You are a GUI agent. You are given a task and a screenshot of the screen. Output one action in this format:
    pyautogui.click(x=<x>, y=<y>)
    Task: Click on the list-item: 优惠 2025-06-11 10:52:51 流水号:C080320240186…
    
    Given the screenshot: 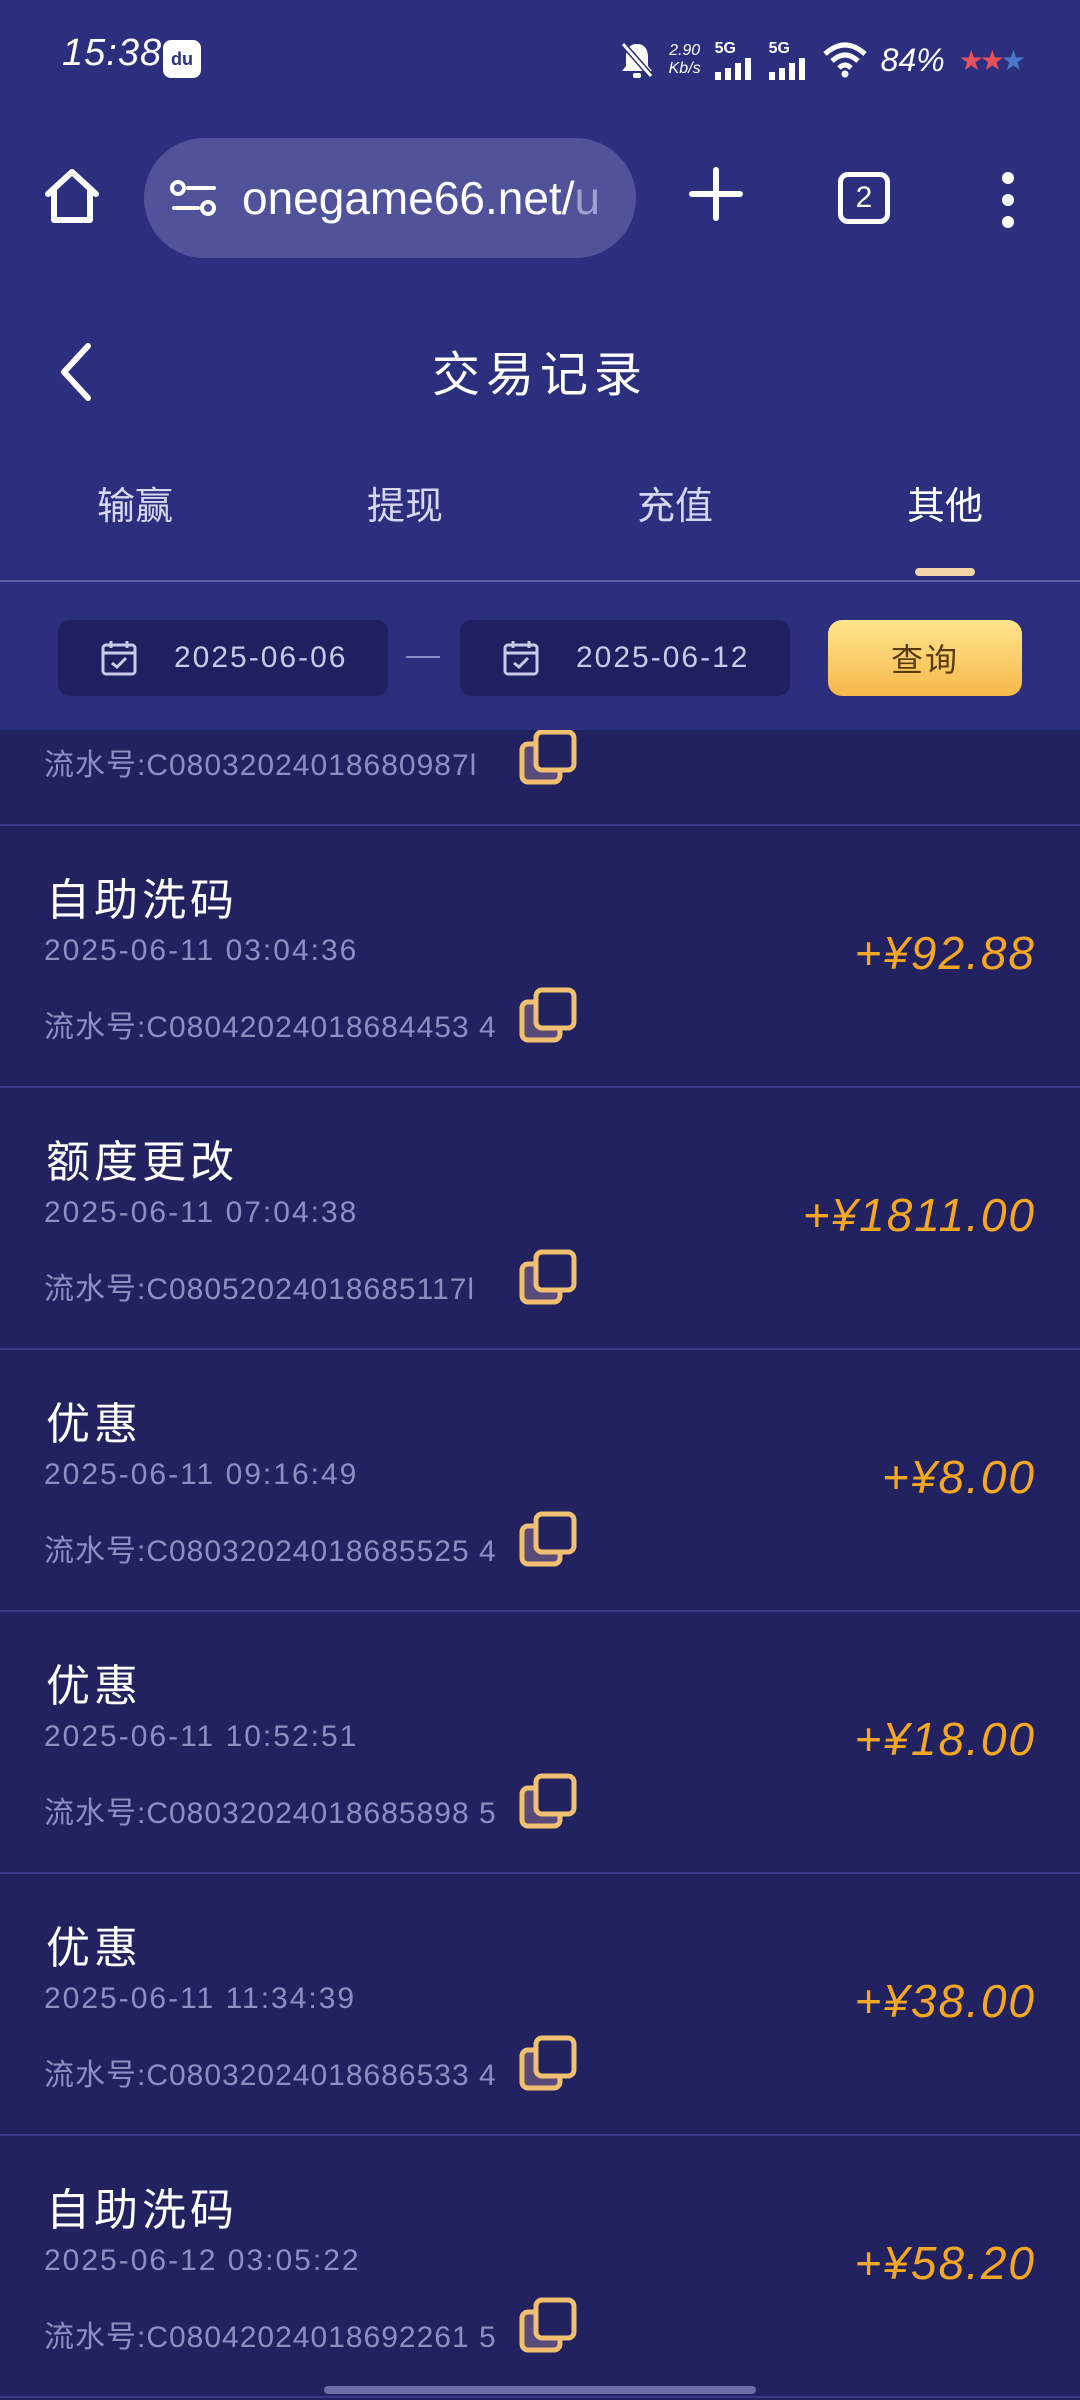 What is the action you would take?
    pyautogui.click(x=540, y=1743)
    